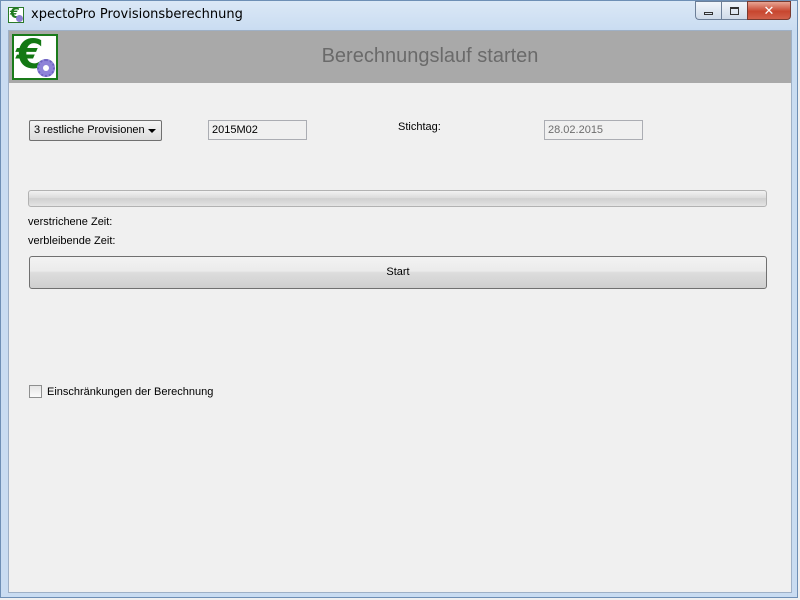  I want to click on title-bar: € xpectoPro Provisionsberechnung ✕, so click(399, 15).